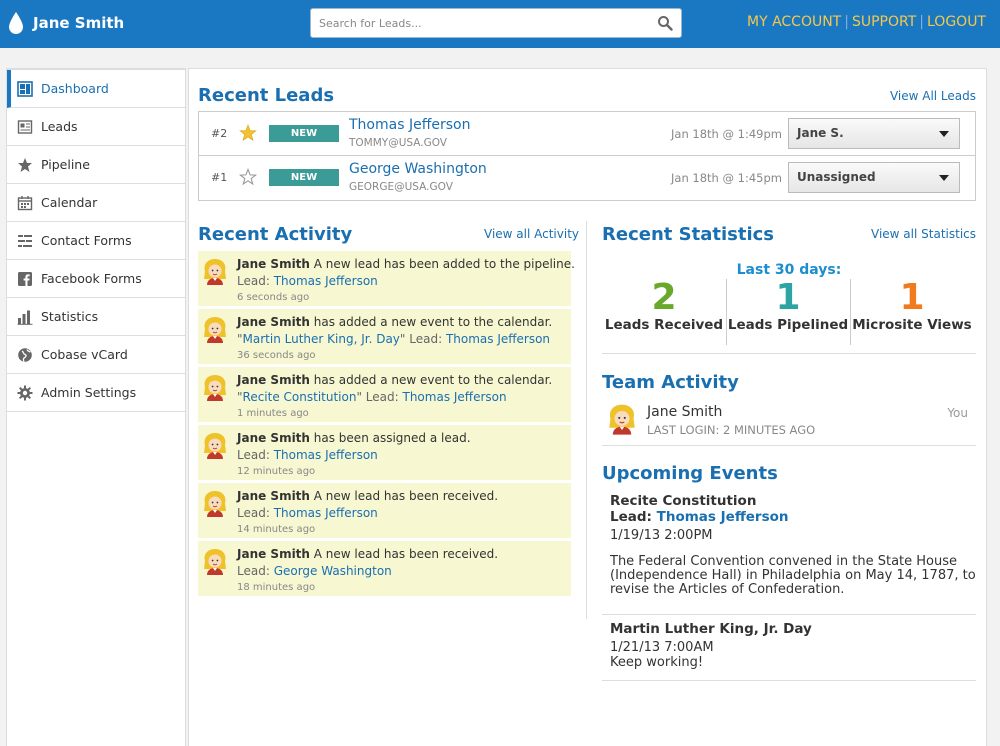  I want to click on support-link: SUPPORT, so click(884, 22).